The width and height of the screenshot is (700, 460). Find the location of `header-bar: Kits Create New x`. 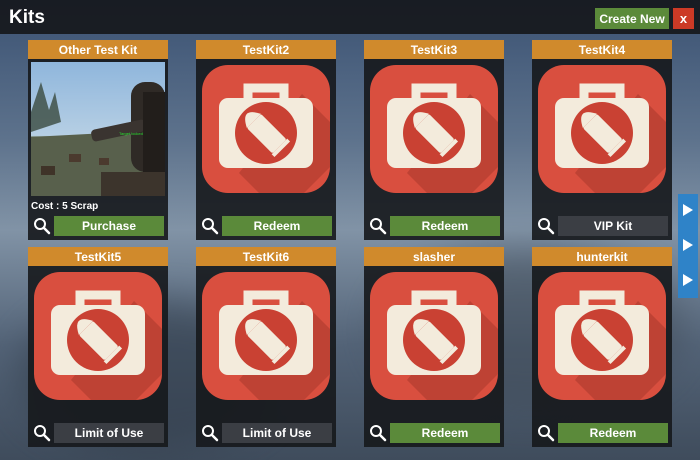

header-bar: Kits Create New x is located at coordinates (350, 17).